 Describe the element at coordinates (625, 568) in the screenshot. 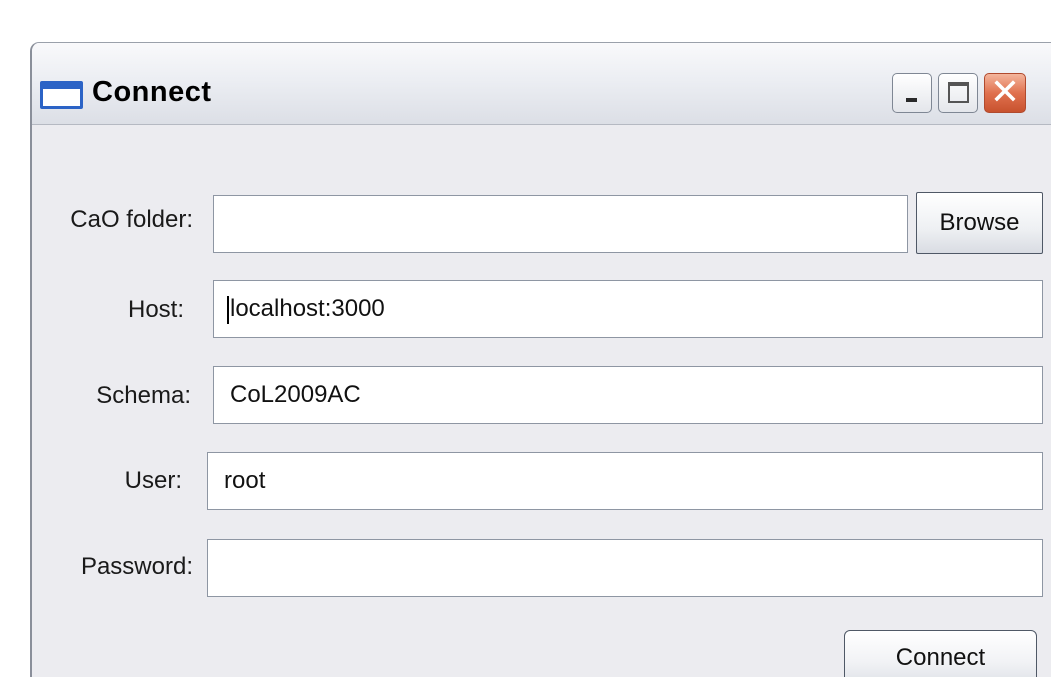

I see `password-input` at that location.